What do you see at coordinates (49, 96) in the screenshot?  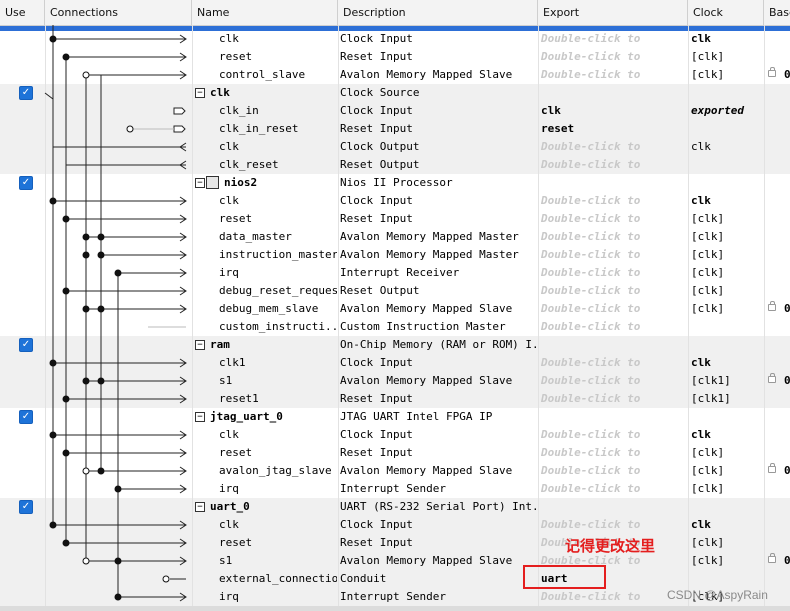 I see `connection-line` at bounding box center [49, 96].